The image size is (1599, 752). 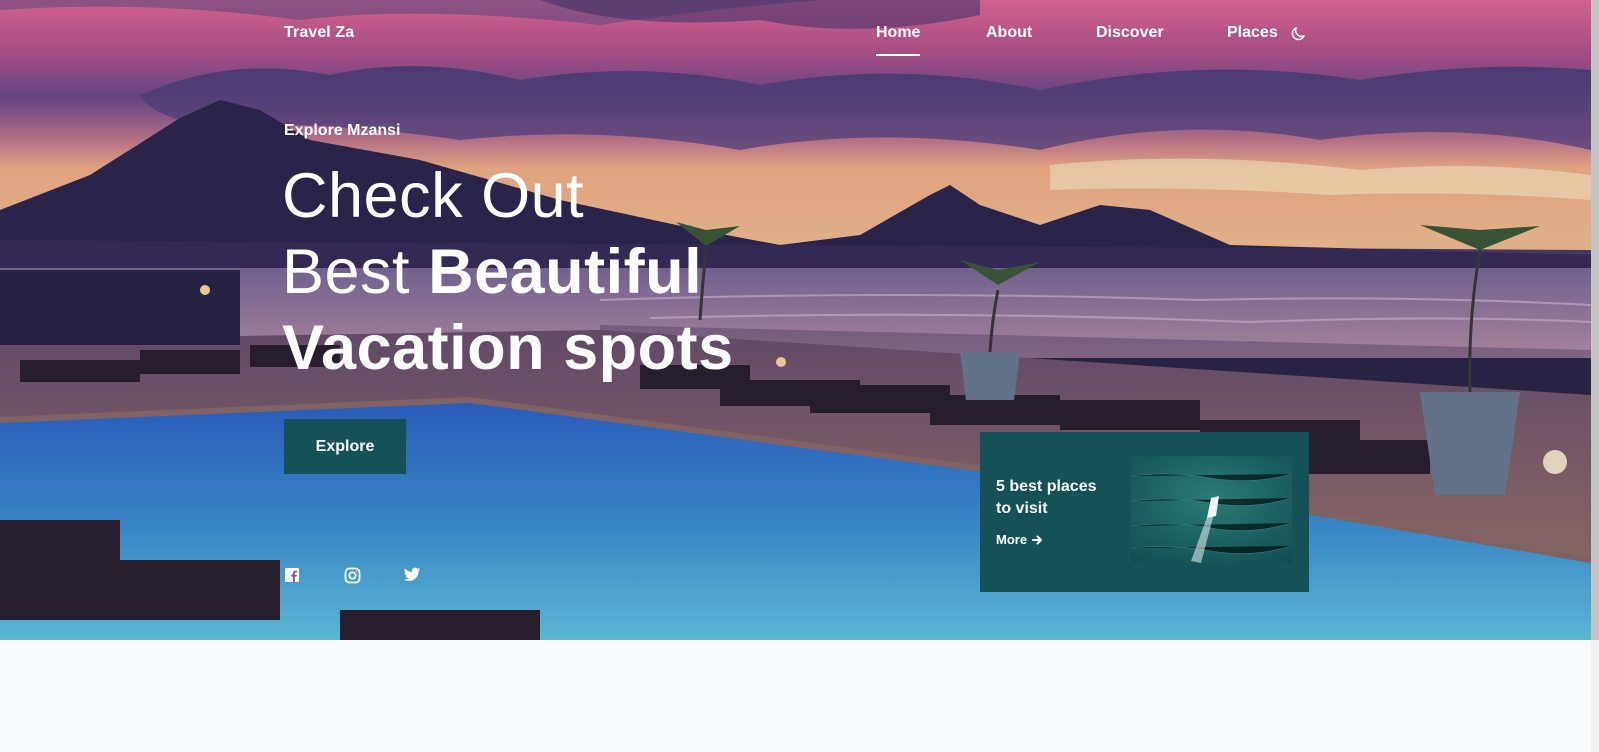 I want to click on hero-subtitle: Explore Mzansi, so click(x=342, y=130).